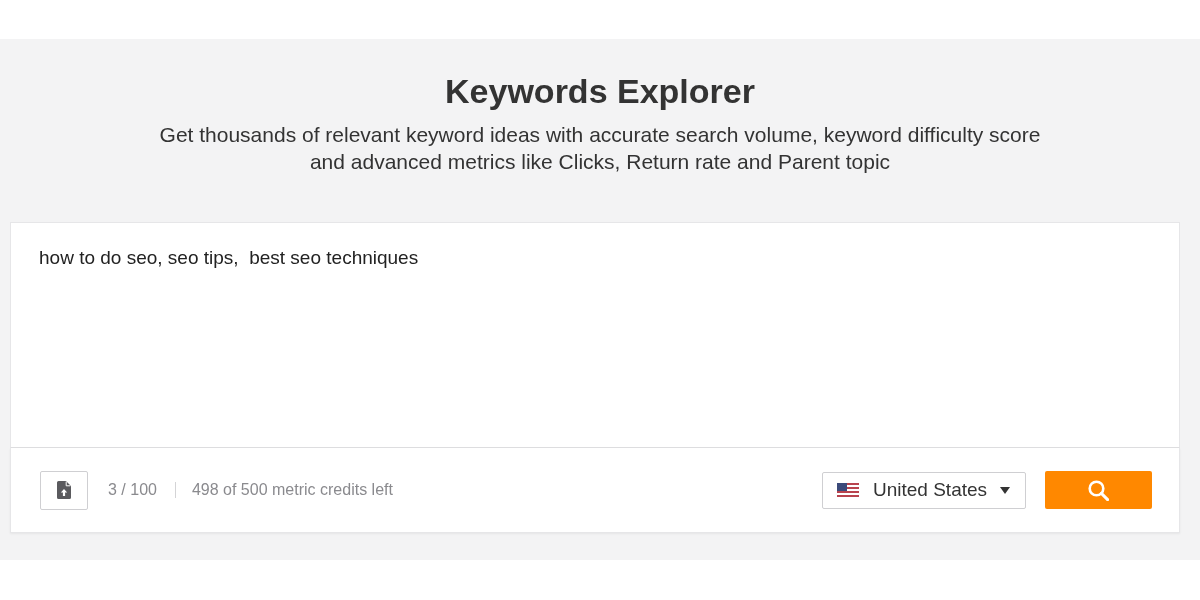 Image resolution: width=1200 pixels, height=600 pixels. I want to click on keyword-count: 3 / 100, so click(132, 490).